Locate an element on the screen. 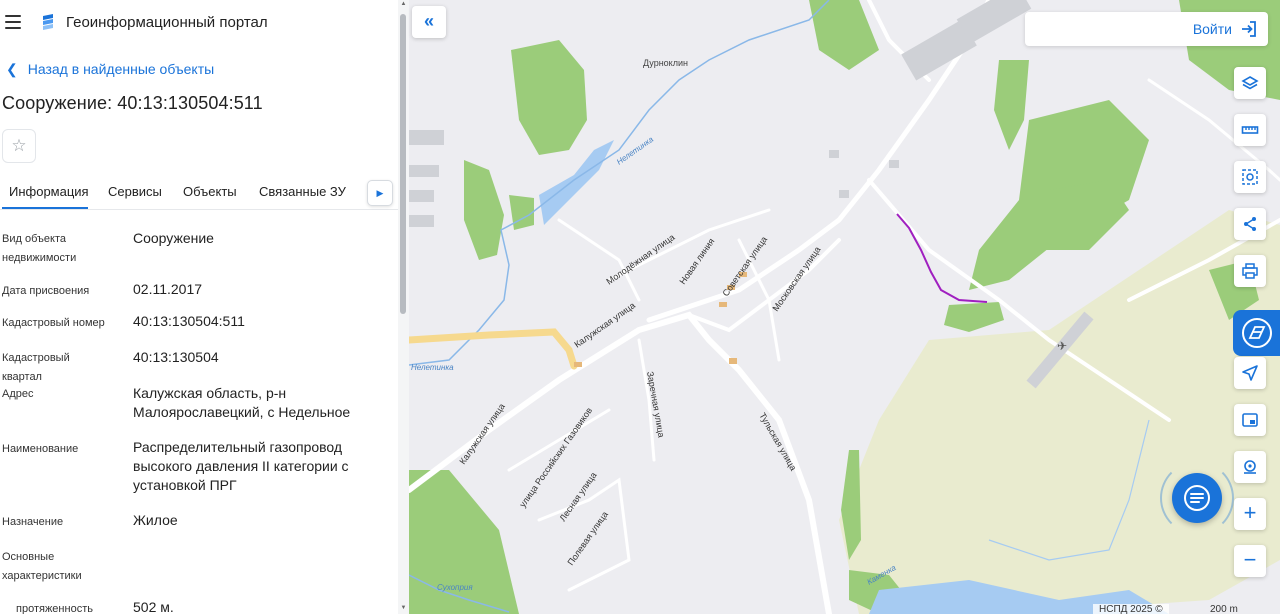 This screenshot has height=614, width=1280. chat-icon is located at coordinates (1197, 498).